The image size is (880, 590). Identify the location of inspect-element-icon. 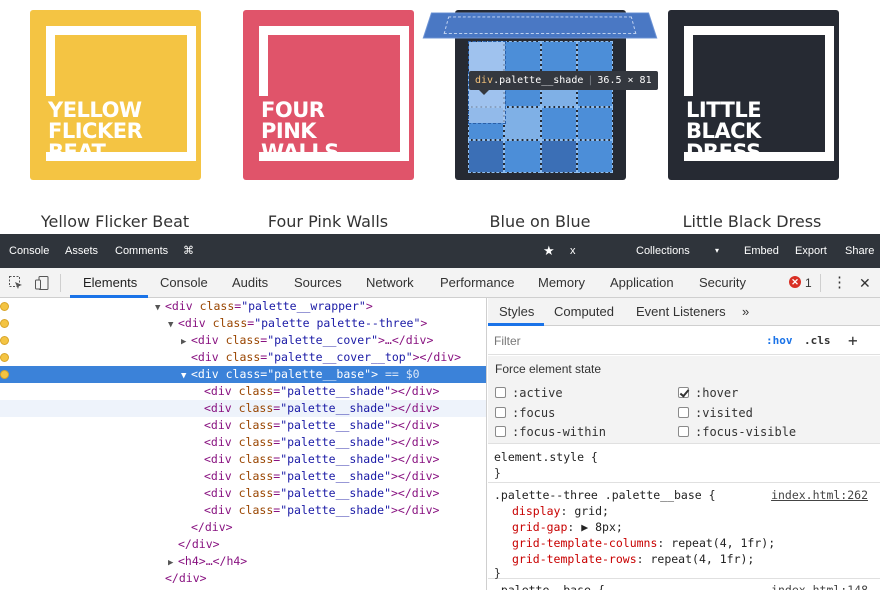
(16, 283).